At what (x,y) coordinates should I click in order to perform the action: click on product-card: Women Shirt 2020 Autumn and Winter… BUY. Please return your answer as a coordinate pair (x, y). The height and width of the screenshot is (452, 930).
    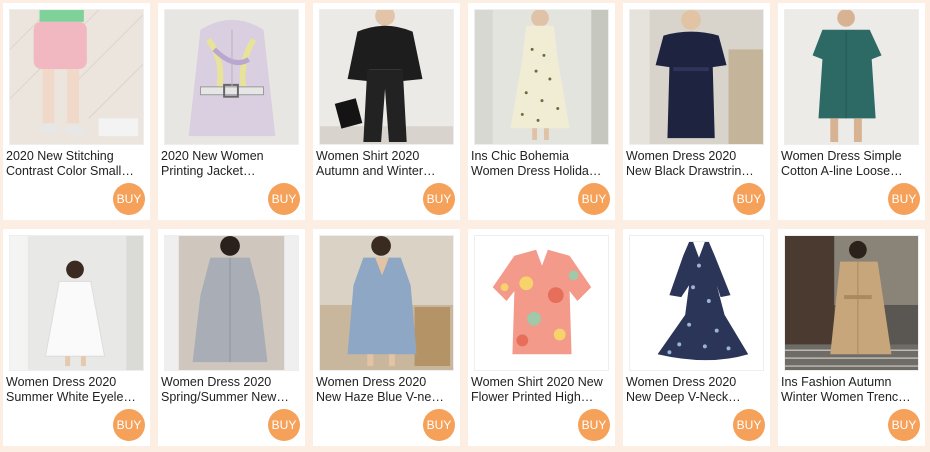
    Looking at the image, I should click on (386, 111).